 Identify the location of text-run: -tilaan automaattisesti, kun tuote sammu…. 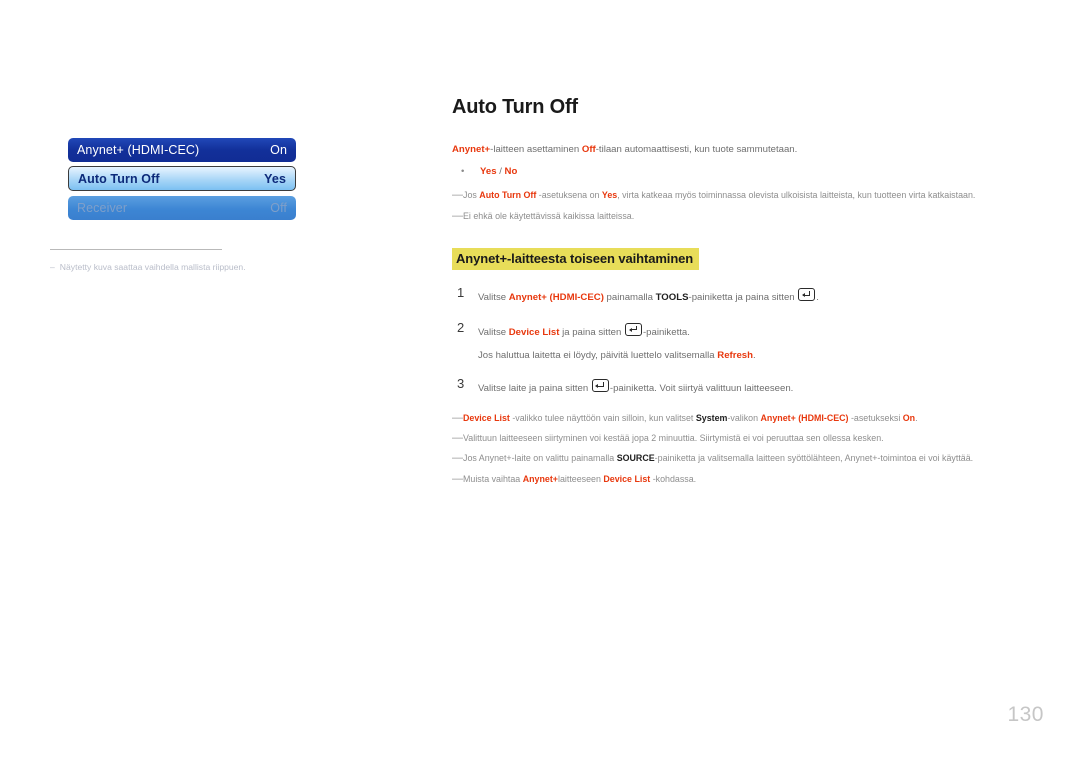
(696, 149).